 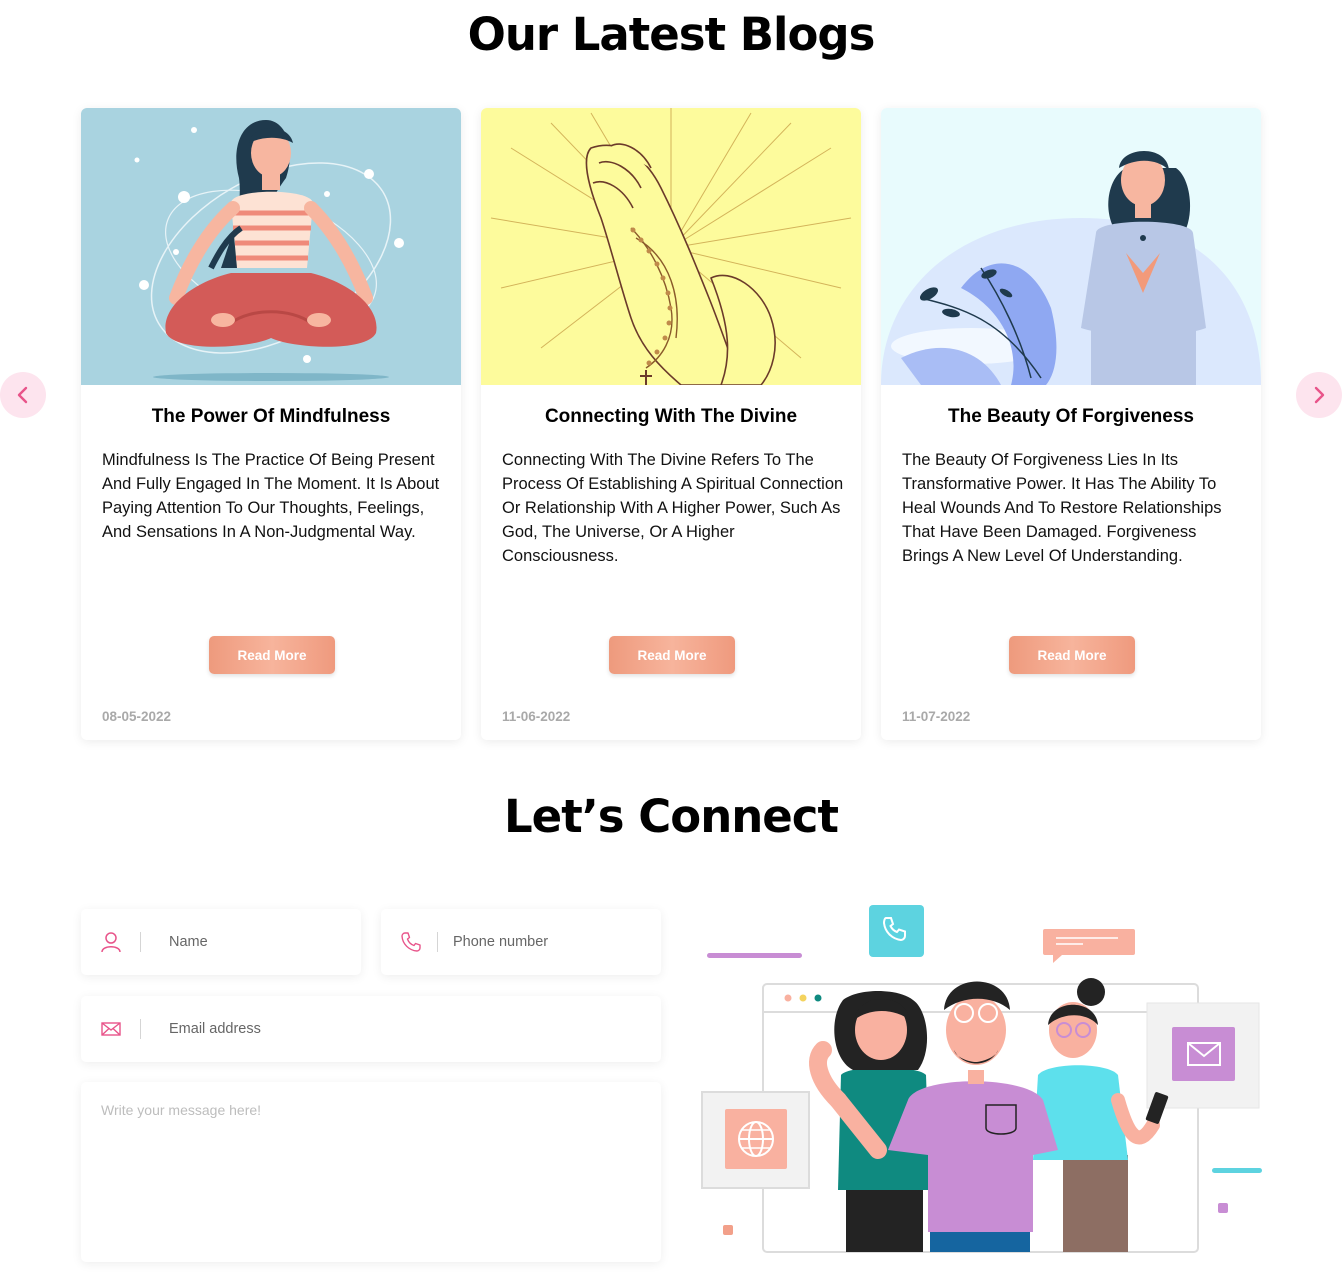 I want to click on blogs-section-title: Our Latest Blogs, so click(x=671, y=34).